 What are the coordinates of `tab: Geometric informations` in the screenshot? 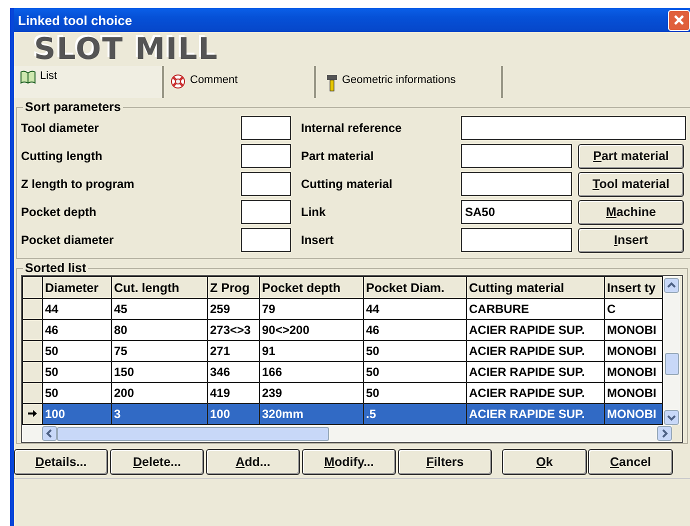 It's located at (409, 82).